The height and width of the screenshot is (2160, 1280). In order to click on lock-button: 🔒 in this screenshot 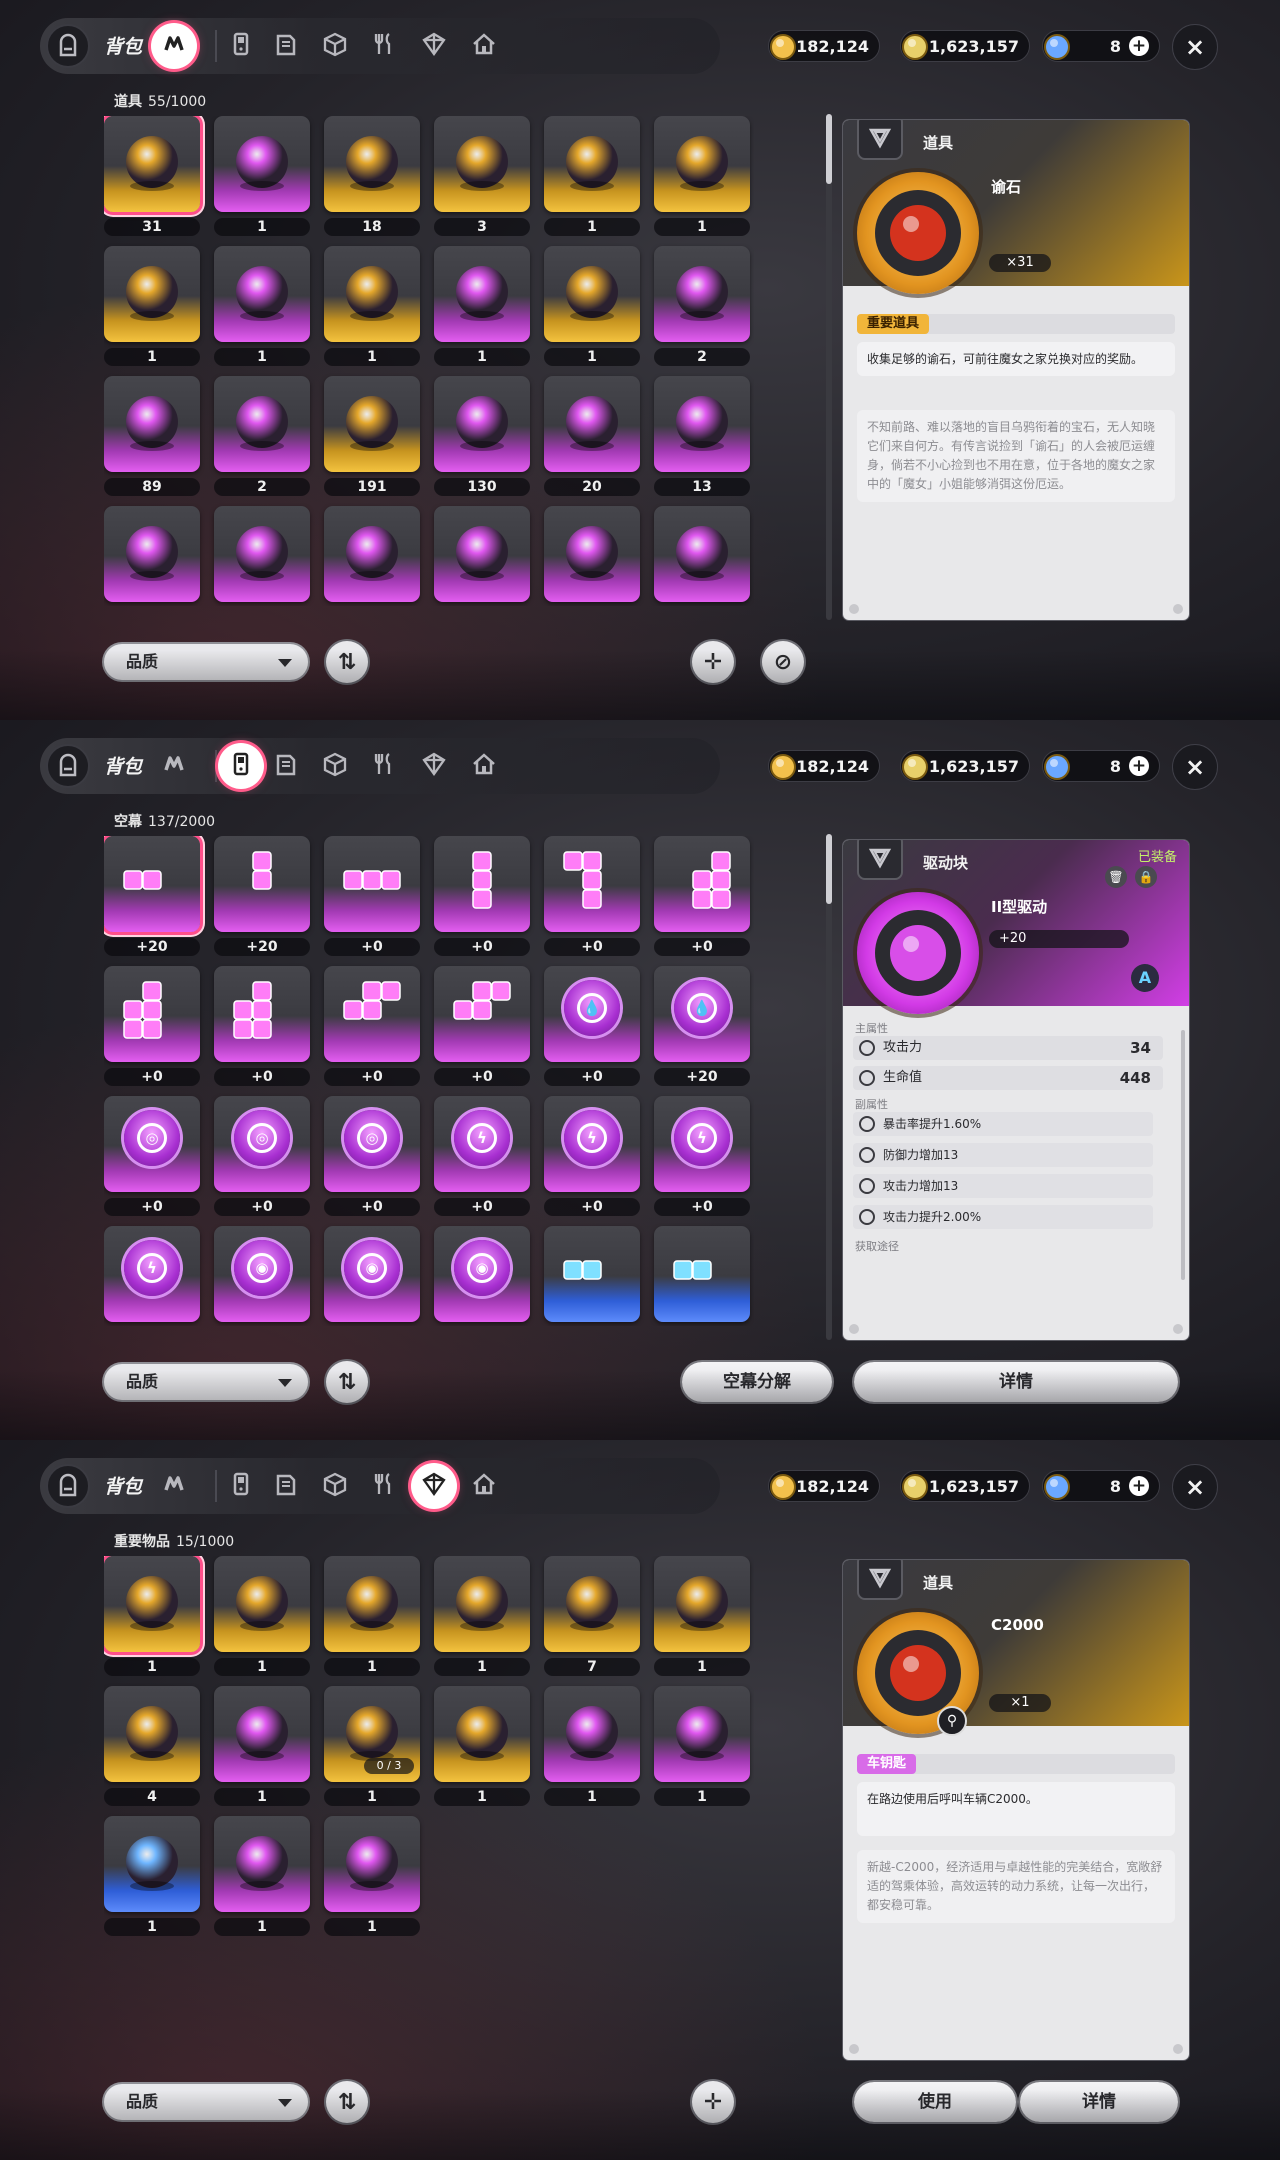, I will do `click(1146, 877)`.